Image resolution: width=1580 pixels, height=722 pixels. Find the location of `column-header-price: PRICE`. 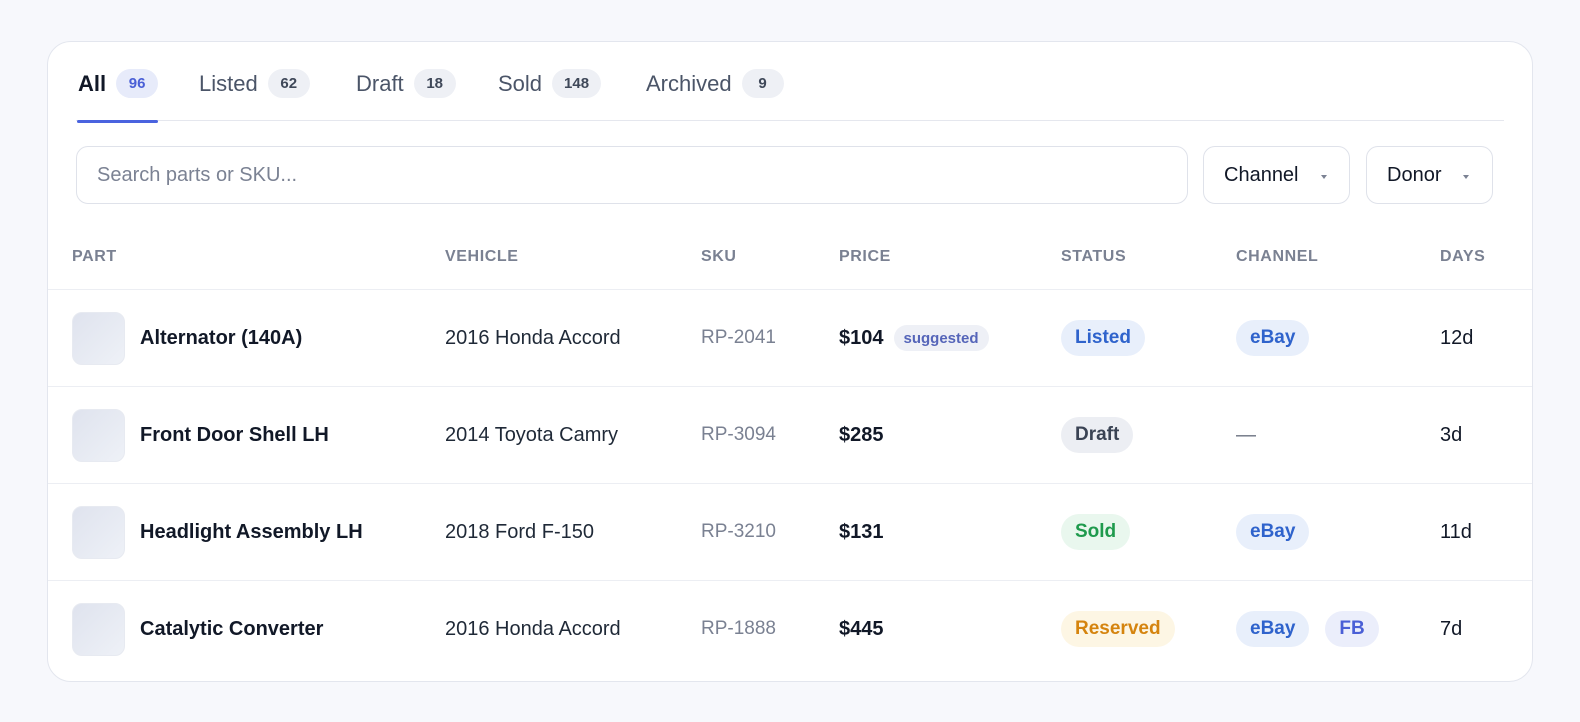

column-header-price: PRICE is located at coordinates (865, 257).